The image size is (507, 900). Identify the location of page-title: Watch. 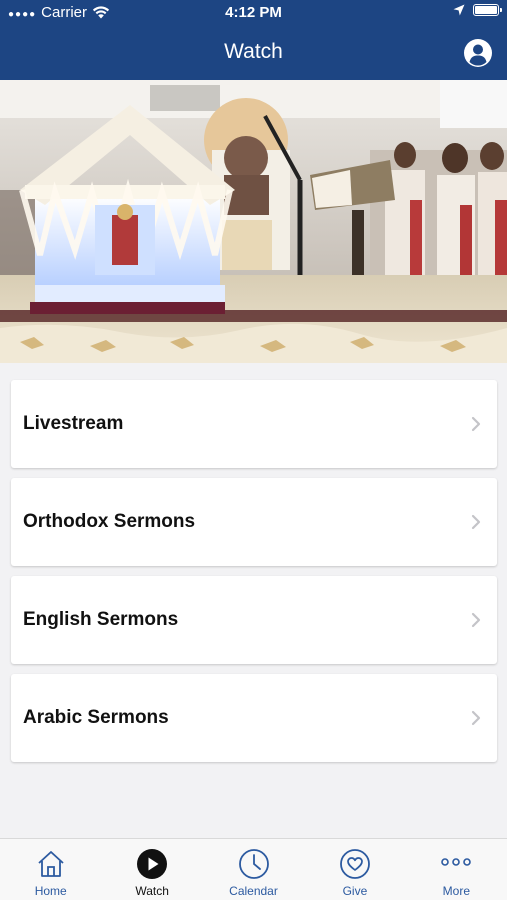
(253, 51).